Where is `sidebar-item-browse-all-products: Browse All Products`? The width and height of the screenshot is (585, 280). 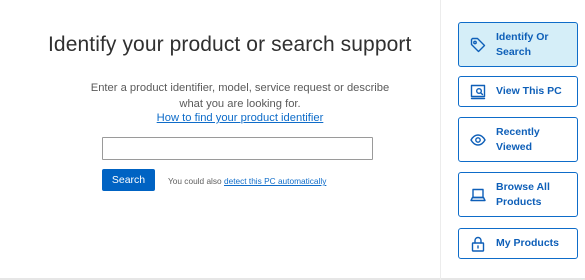 sidebar-item-browse-all-products: Browse All Products is located at coordinates (518, 194).